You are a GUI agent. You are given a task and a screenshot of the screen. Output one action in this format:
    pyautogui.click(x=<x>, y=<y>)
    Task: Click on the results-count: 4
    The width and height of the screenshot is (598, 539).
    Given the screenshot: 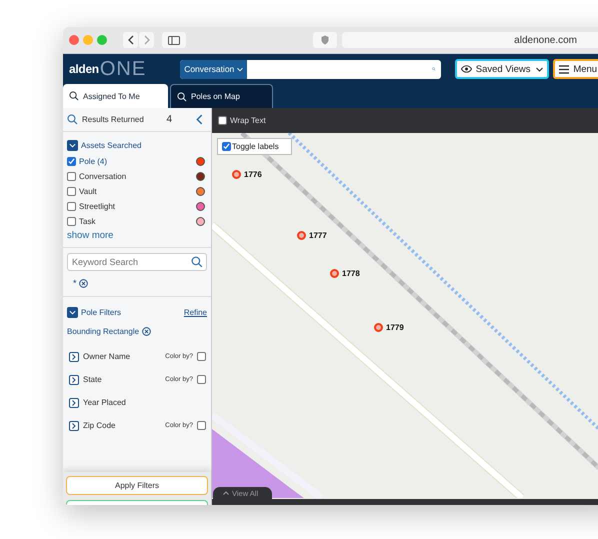 What is the action you would take?
    pyautogui.click(x=169, y=119)
    